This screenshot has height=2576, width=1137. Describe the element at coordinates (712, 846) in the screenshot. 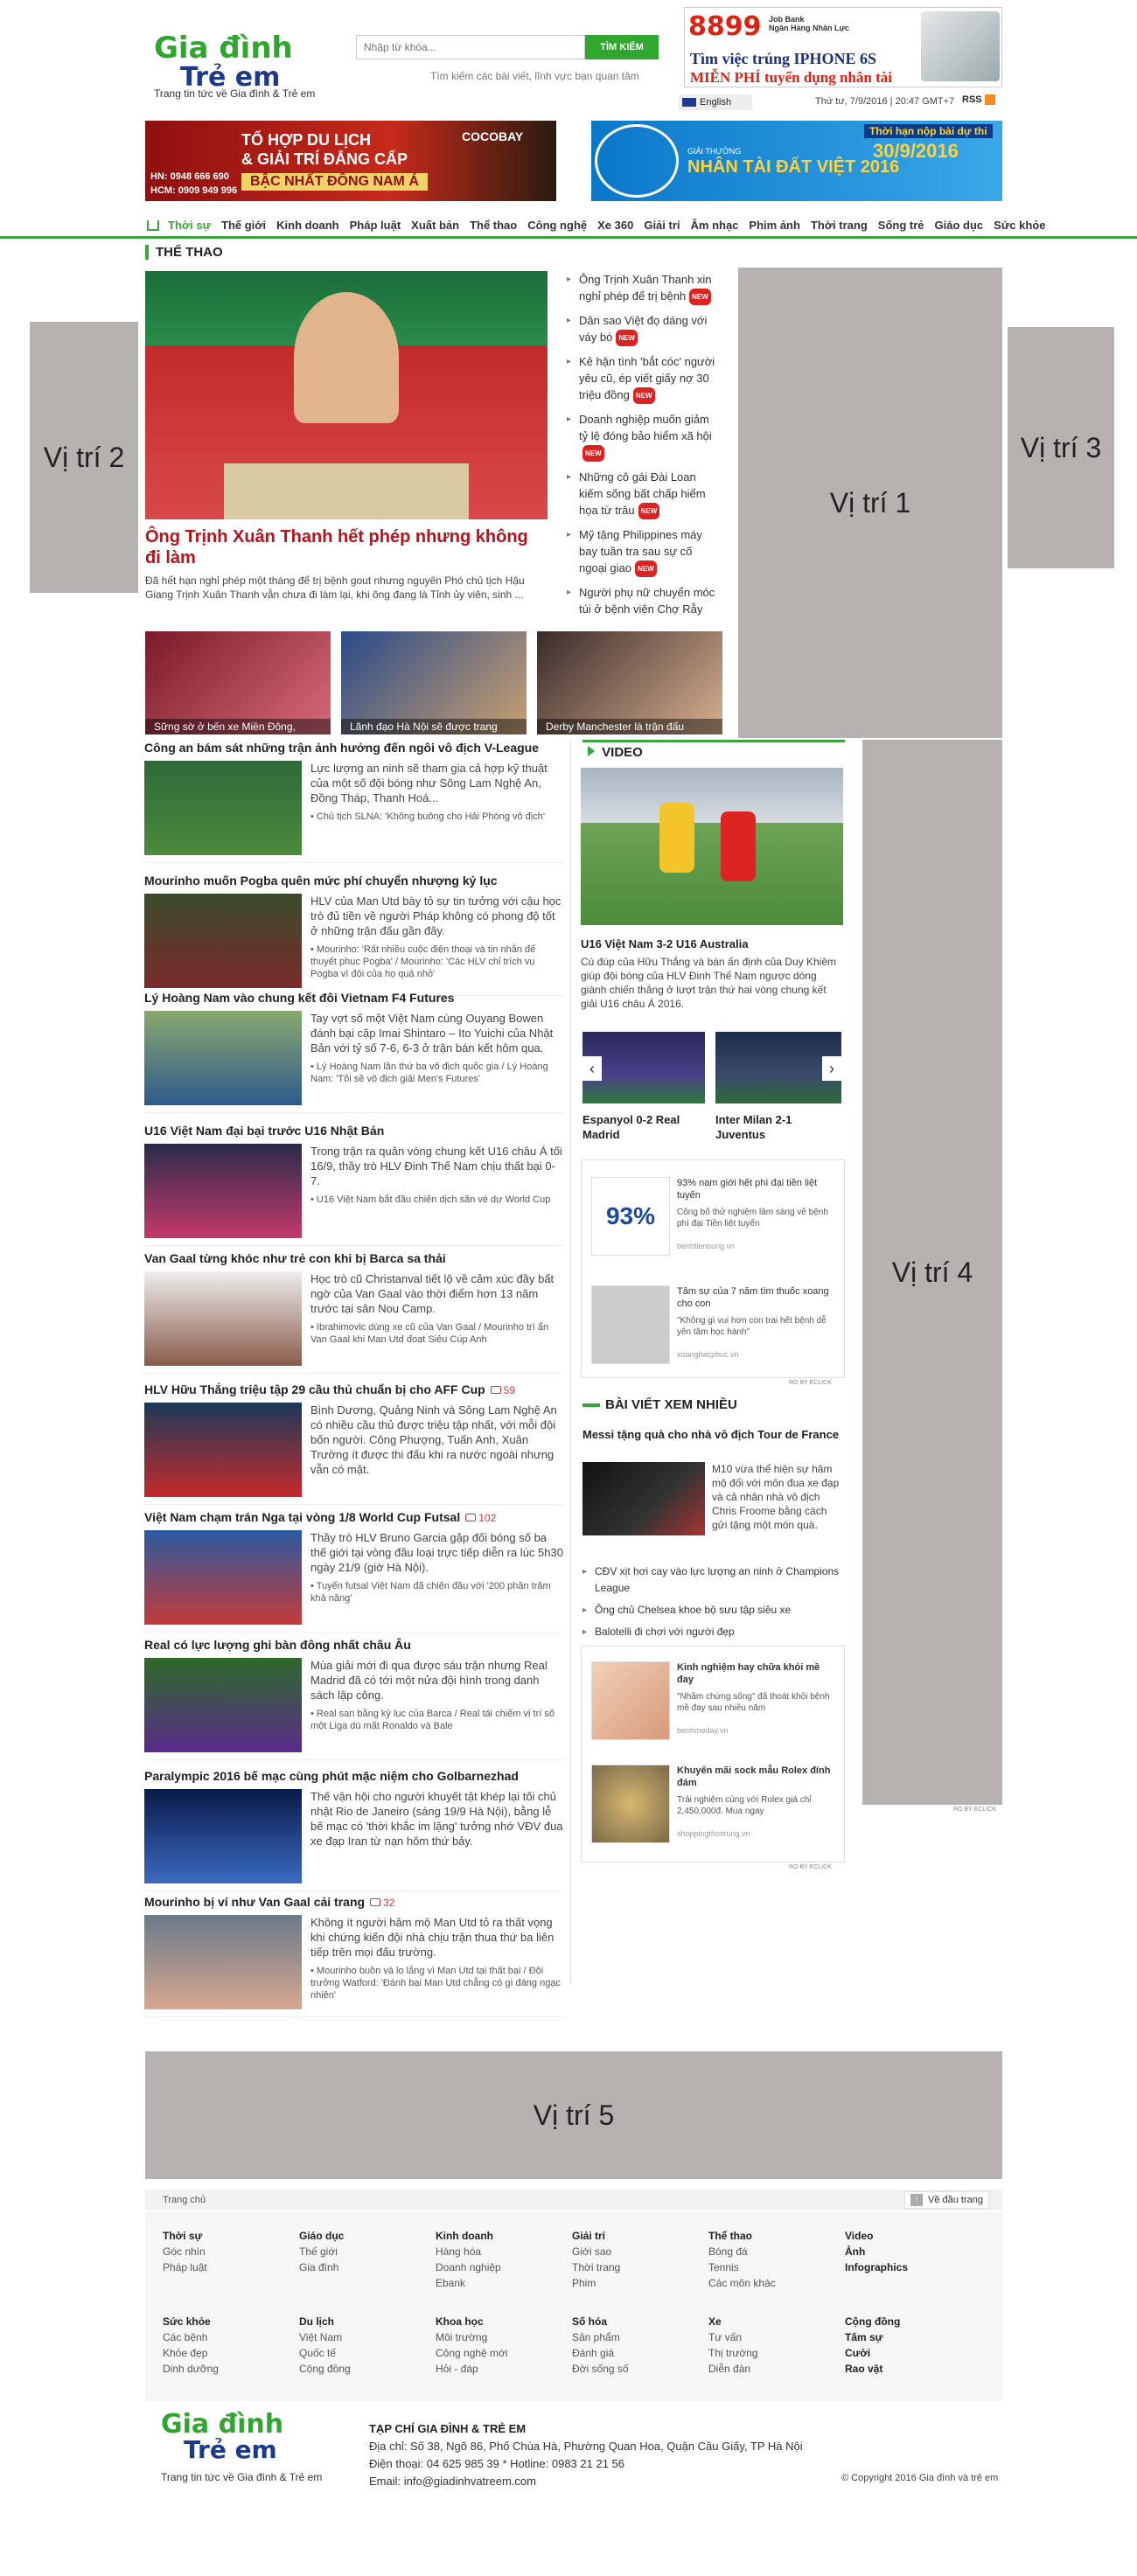

I see `video-main-image` at that location.